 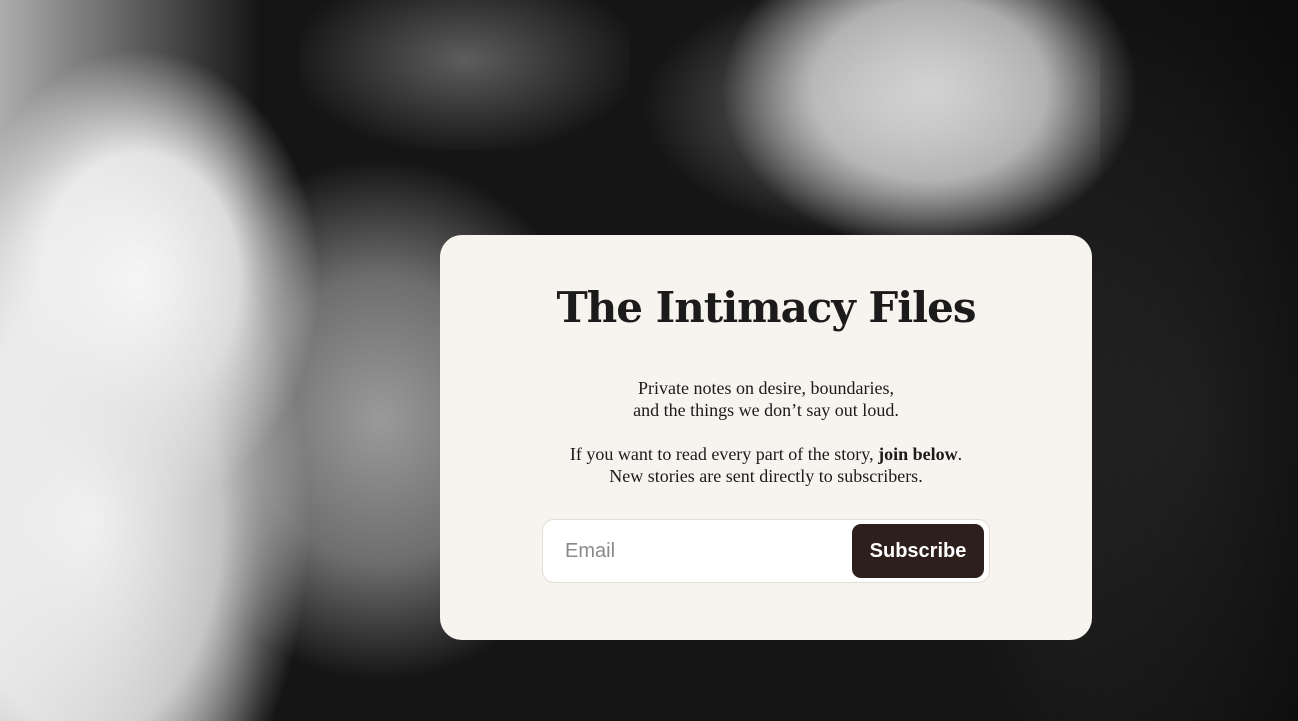 What do you see at coordinates (766, 410) in the screenshot?
I see `description-line-2: and the things we don’t say out loud.` at bounding box center [766, 410].